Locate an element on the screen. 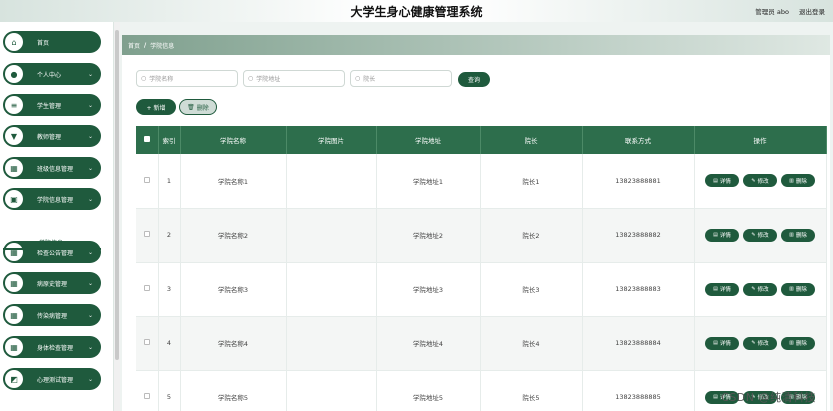 The height and width of the screenshot is (411, 833). sidebar-scrollbar is located at coordinates (117, 216).